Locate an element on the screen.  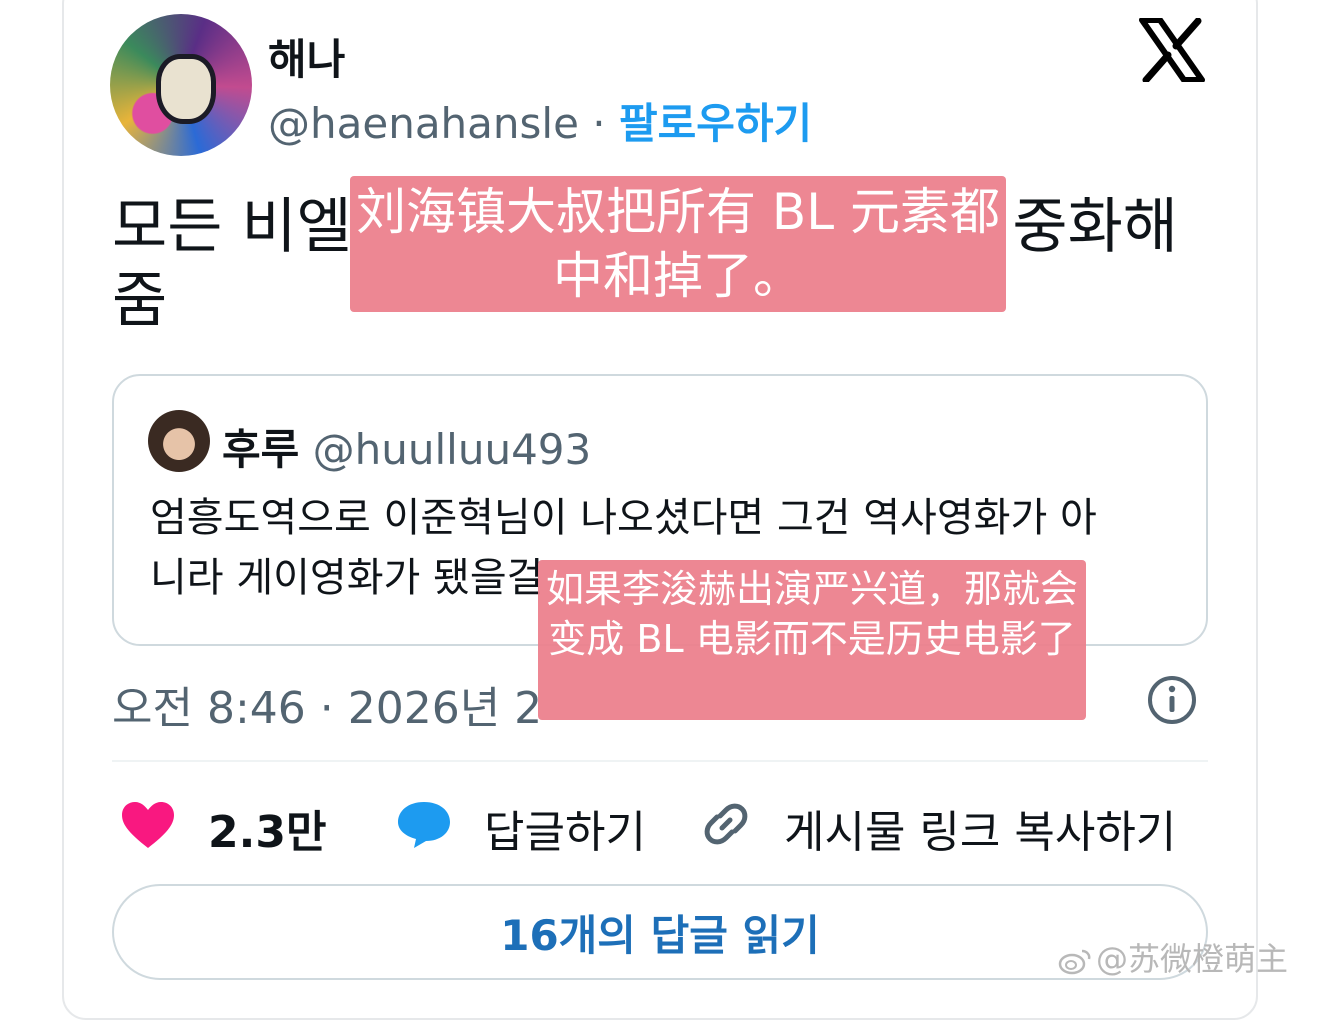
copy-link-button: 게시물 링크 복사하기 is located at coordinates (980, 828).